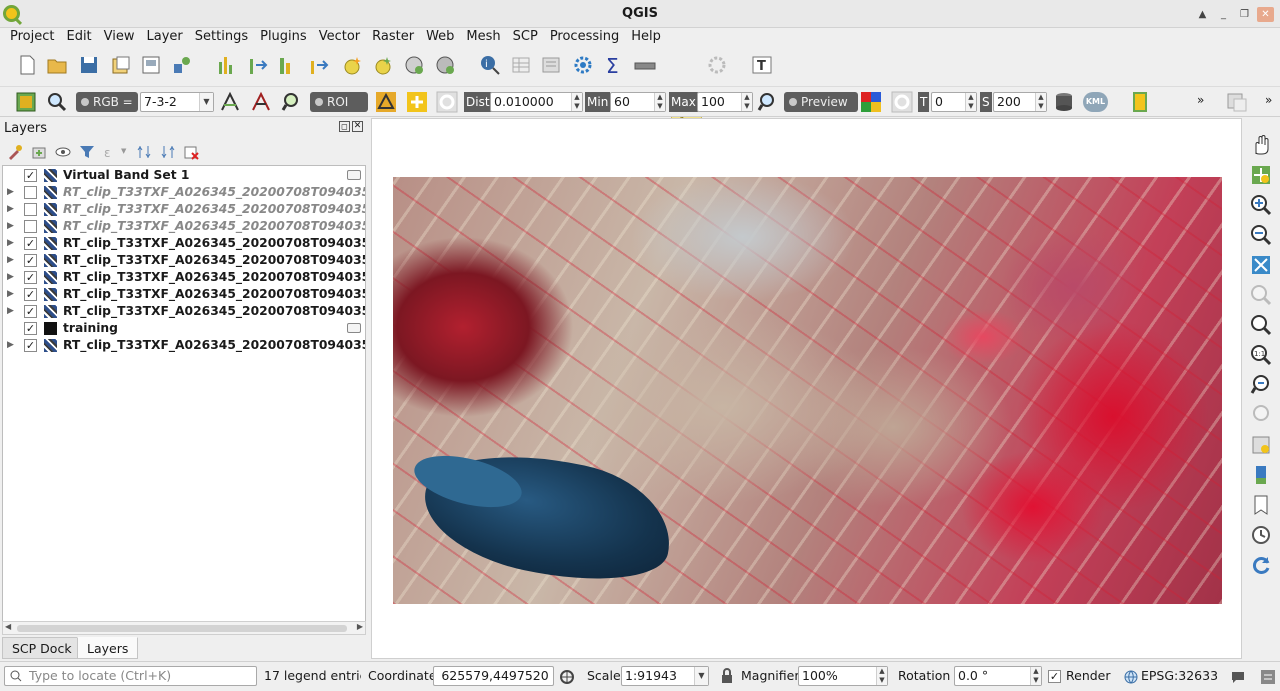 The image size is (1280, 691). What do you see at coordinates (1261, 445) in the screenshot?
I see `new-bookmark-icon` at bounding box center [1261, 445].